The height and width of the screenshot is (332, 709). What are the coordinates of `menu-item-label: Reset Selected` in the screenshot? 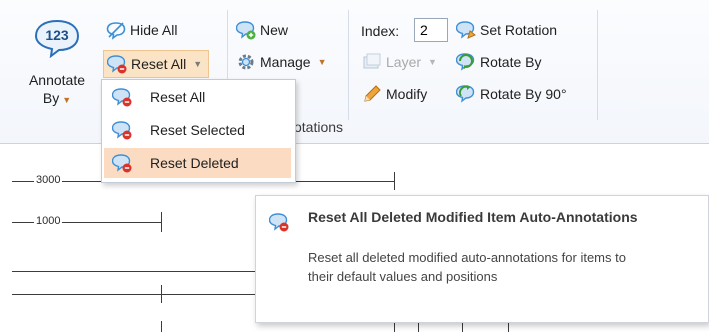 It's located at (197, 130).